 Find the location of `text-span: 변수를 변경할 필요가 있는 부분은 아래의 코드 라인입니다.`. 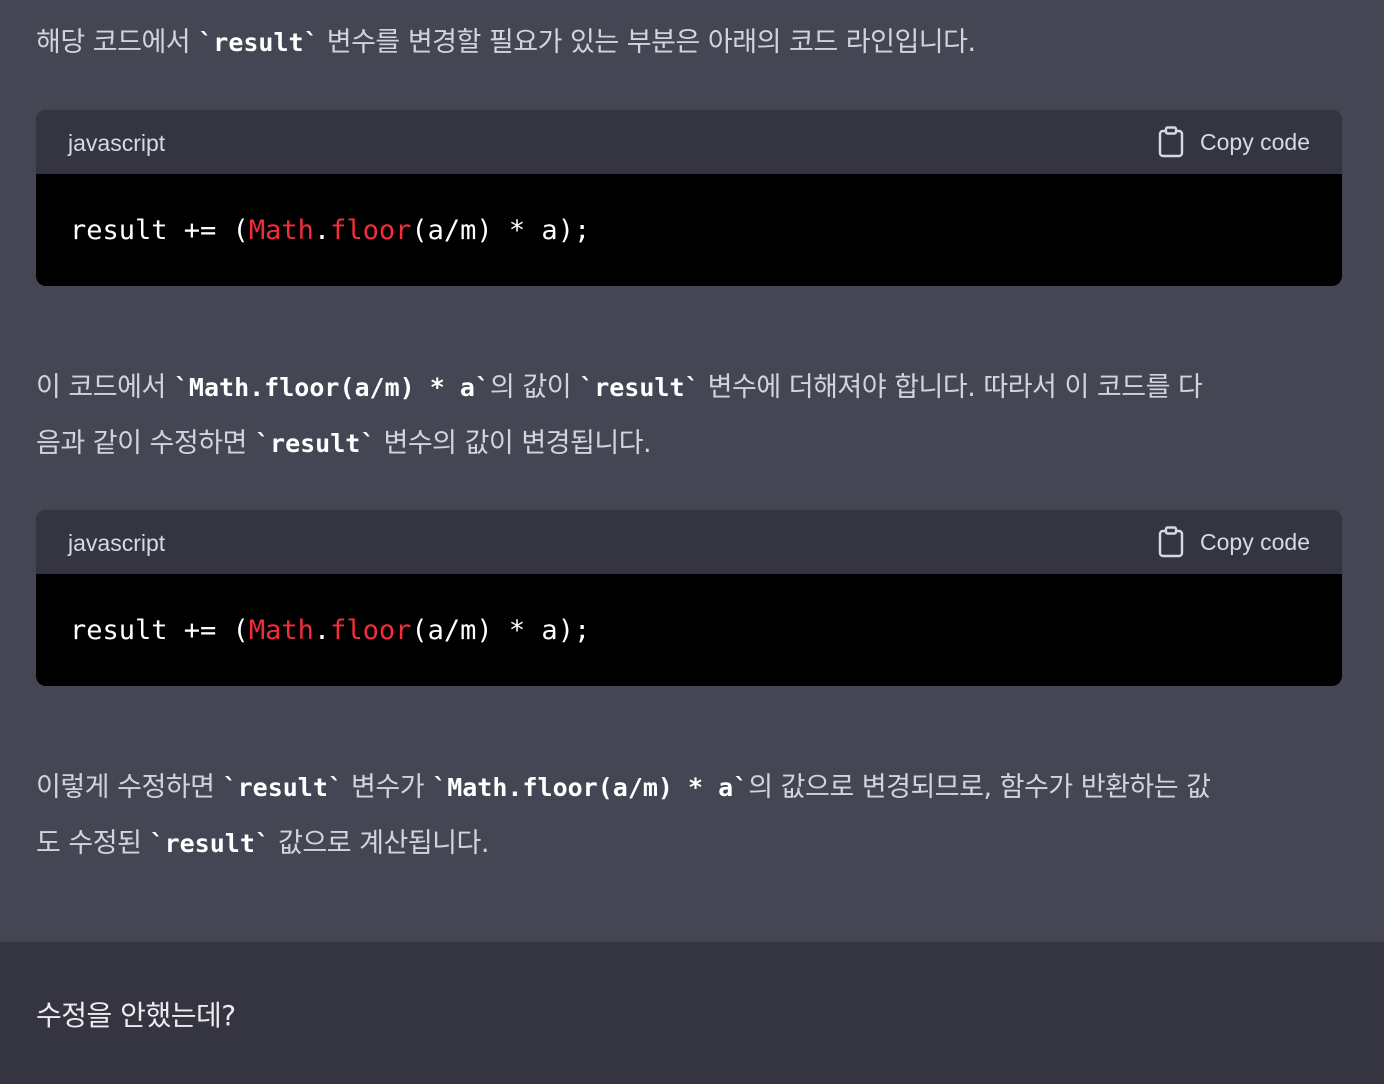

text-span: 변수를 변경할 필요가 있는 부분은 아래의 코드 라인입니다. is located at coordinates (647, 42).